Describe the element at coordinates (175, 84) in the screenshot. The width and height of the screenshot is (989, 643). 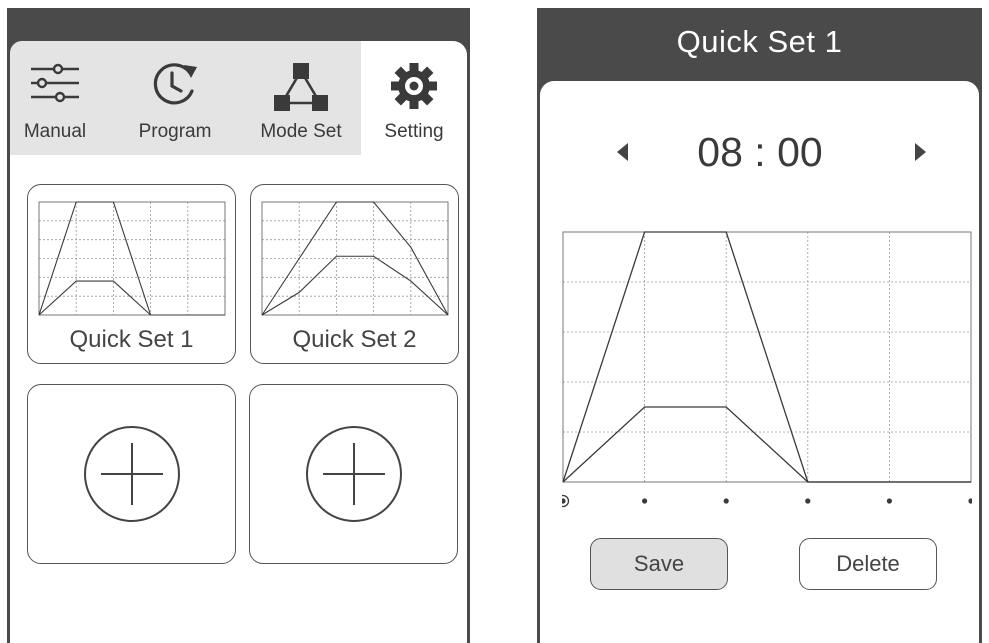
I see `clock-refresh-icon` at that location.